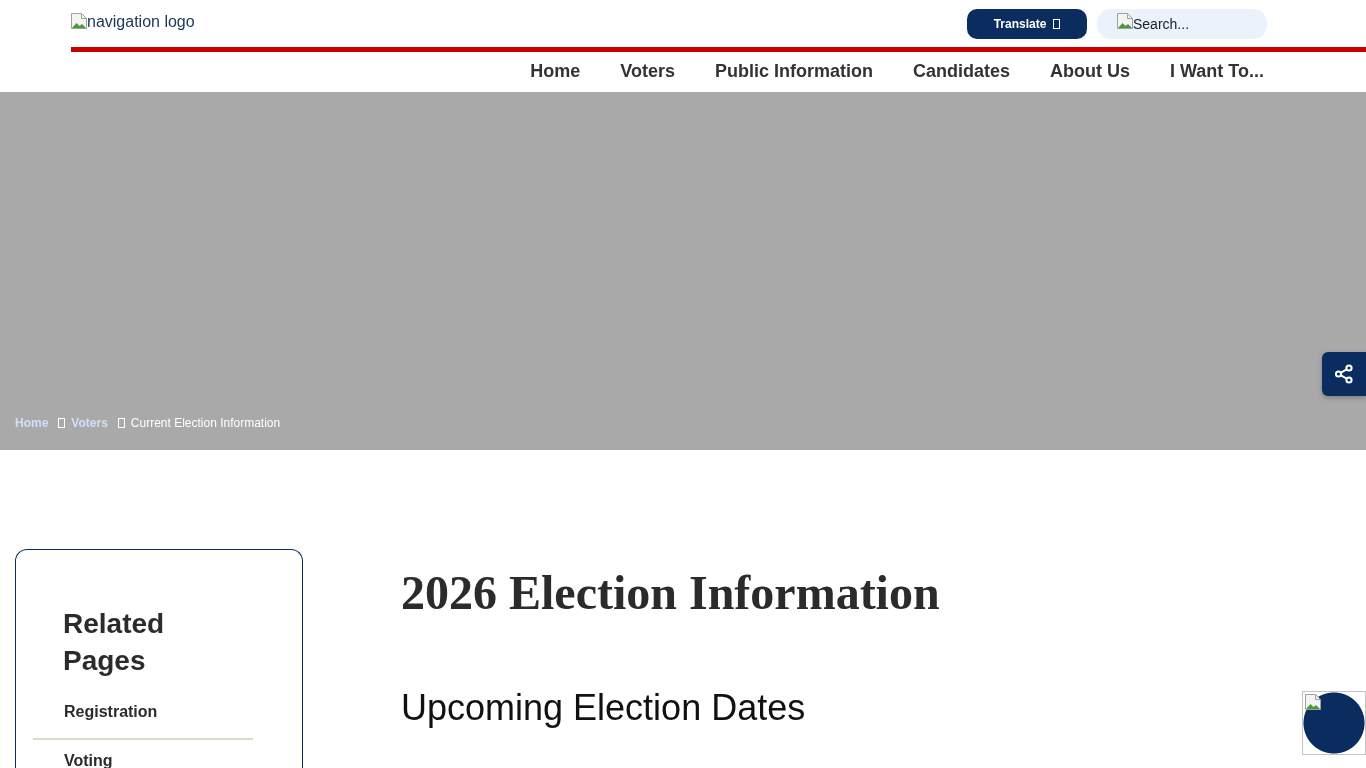 This screenshot has height=768, width=1366. What do you see at coordinates (114, 642) in the screenshot?
I see `related-pages-title: Related Pages` at bounding box center [114, 642].